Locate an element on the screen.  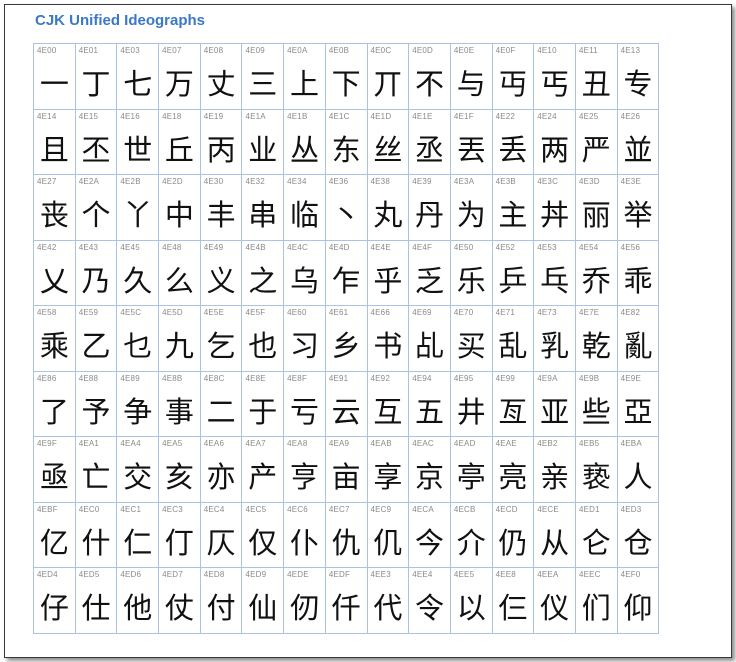
code-point-label: 4ED3 is located at coordinates (631, 509).